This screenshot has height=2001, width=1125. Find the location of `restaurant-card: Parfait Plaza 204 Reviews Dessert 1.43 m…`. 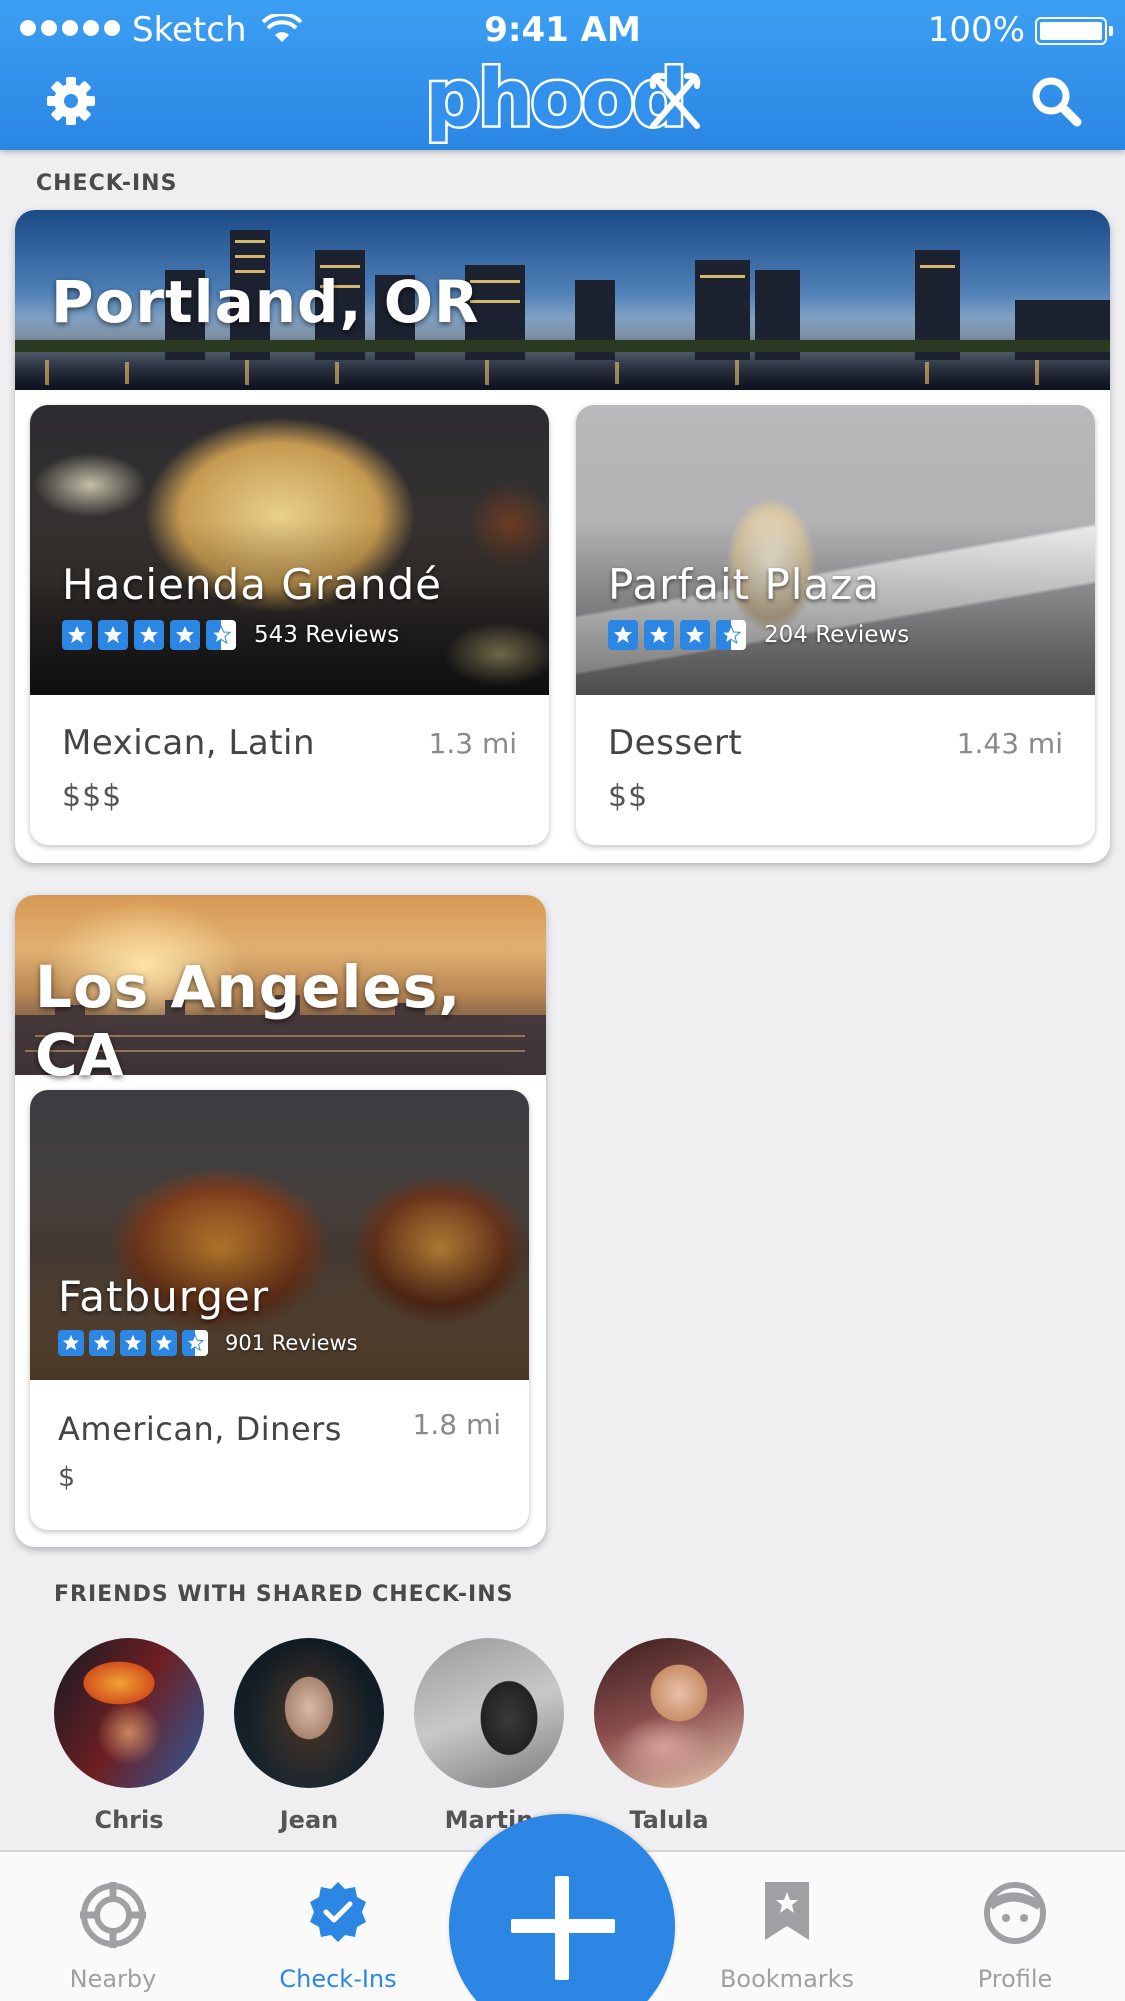

restaurant-card: Parfait Plaza 204 Reviews Dessert 1.43 m… is located at coordinates (835, 625).